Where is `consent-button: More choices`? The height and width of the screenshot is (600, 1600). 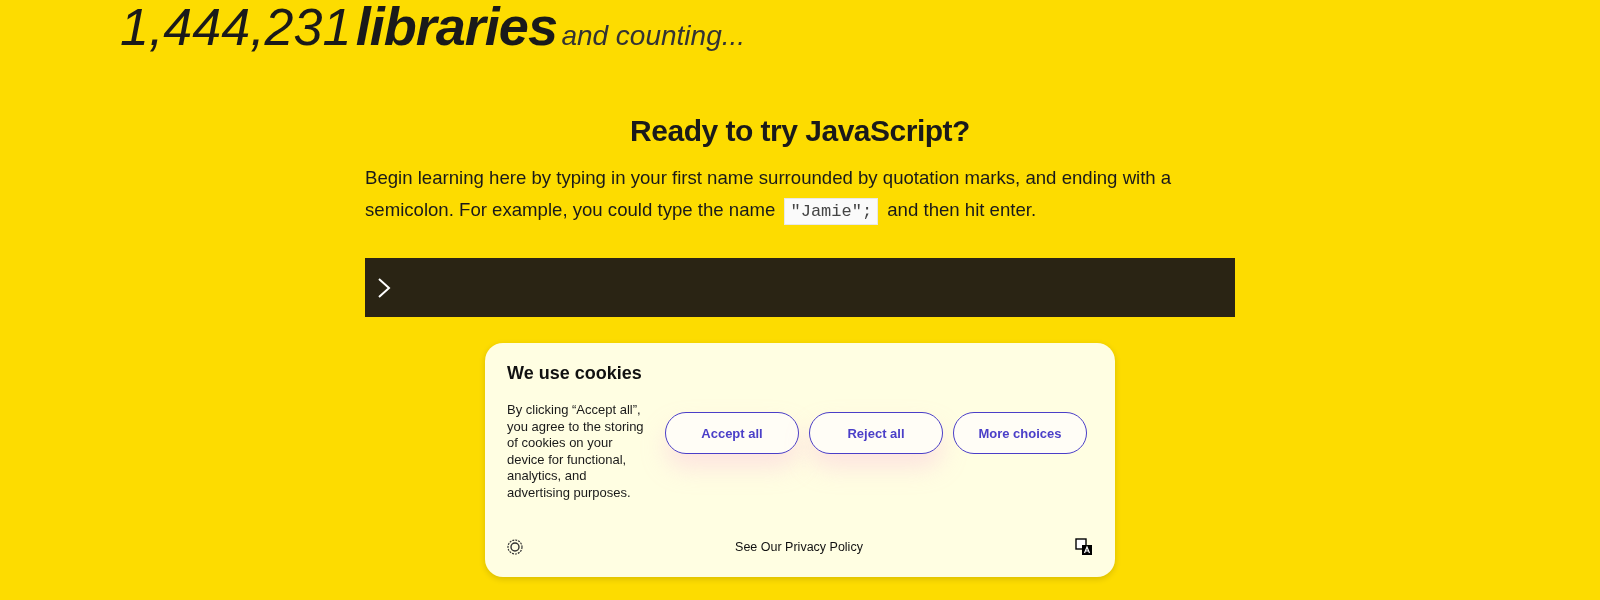 consent-button: More choices is located at coordinates (1020, 433).